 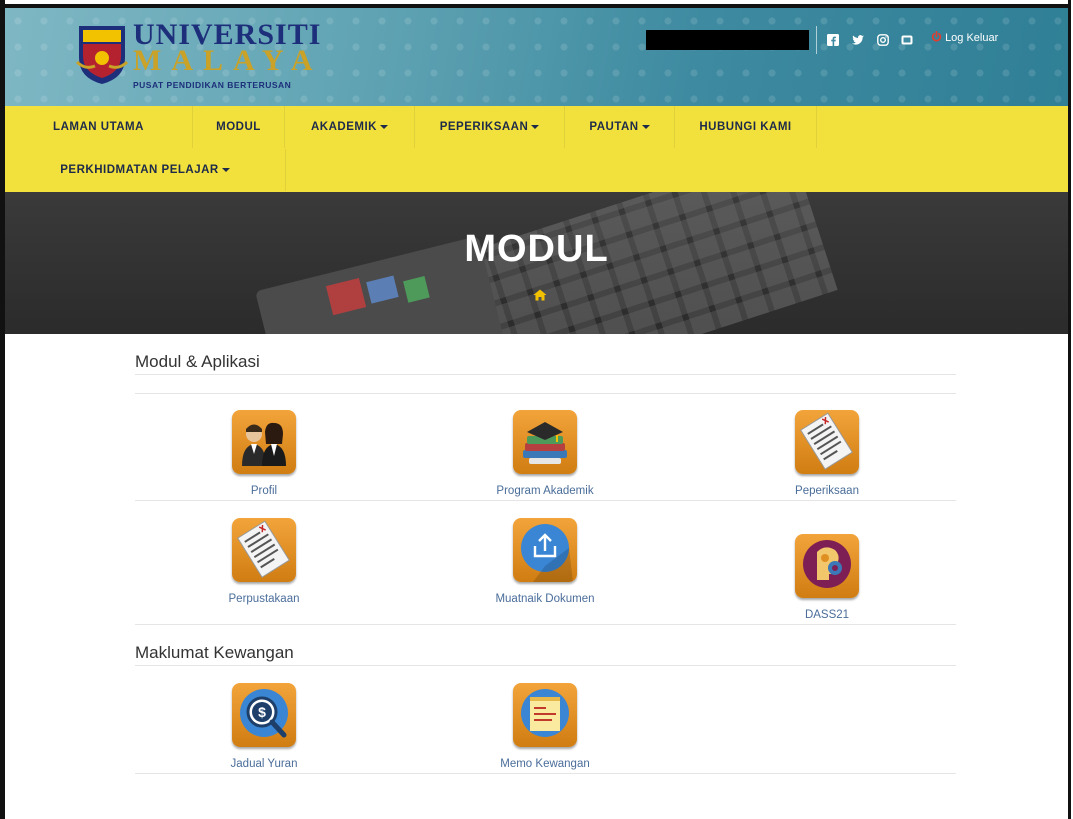 What do you see at coordinates (833, 40) in the screenshot?
I see `facebook-icon` at bounding box center [833, 40].